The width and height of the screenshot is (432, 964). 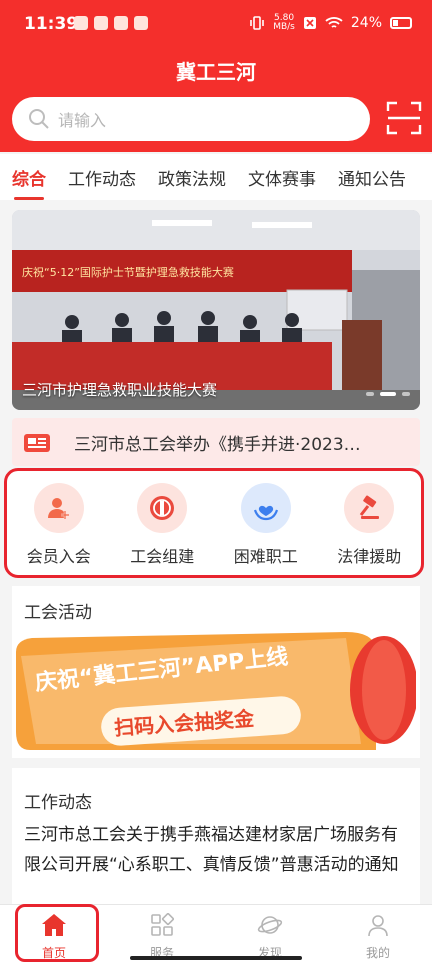 What do you see at coordinates (102, 177) in the screenshot?
I see `tab-work-updates: 工作动态` at bounding box center [102, 177].